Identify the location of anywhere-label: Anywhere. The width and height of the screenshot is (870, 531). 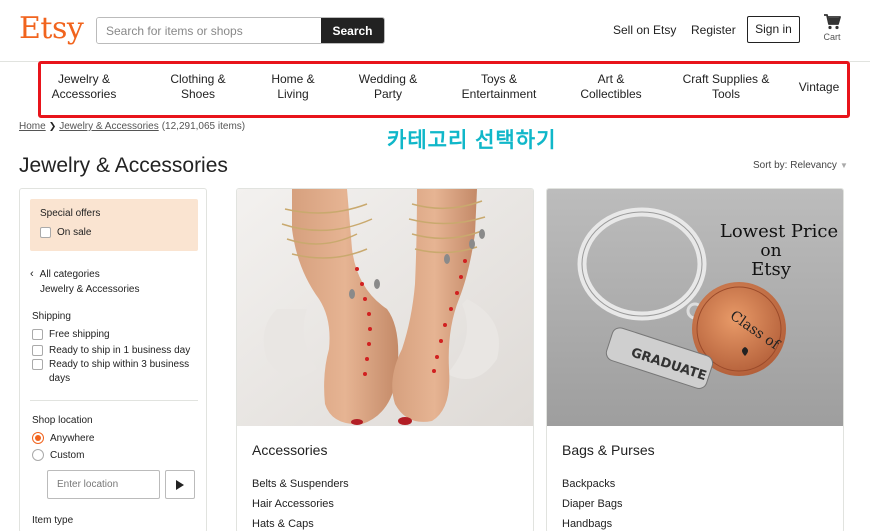
(72, 438).